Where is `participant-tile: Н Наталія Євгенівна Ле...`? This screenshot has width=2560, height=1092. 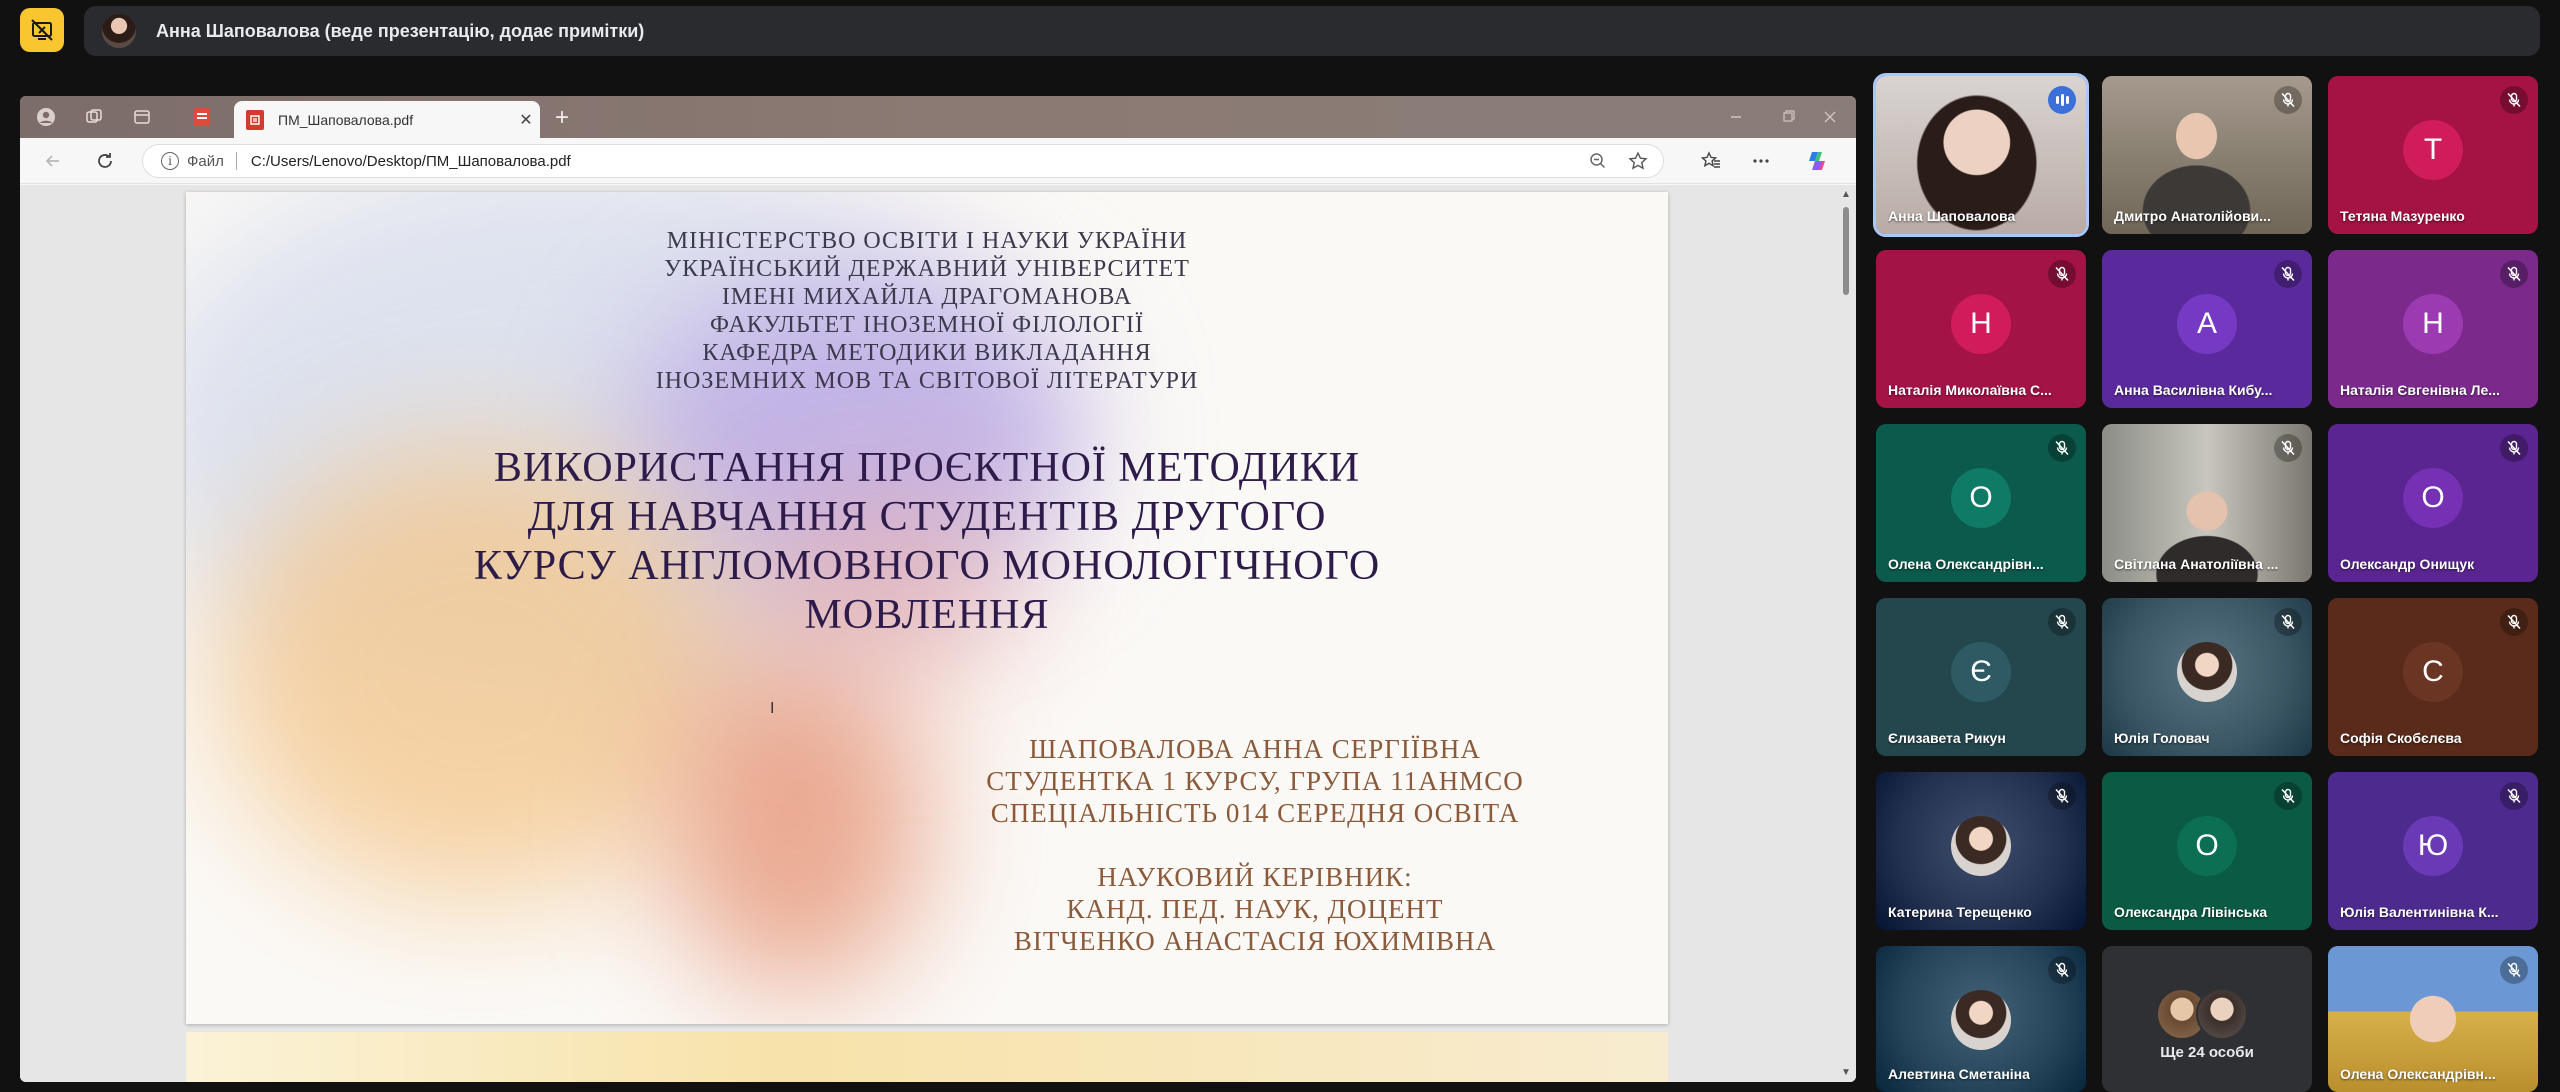 participant-tile: Н Наталія Євгенівна Ле... is located at coordinates (2433, 329).